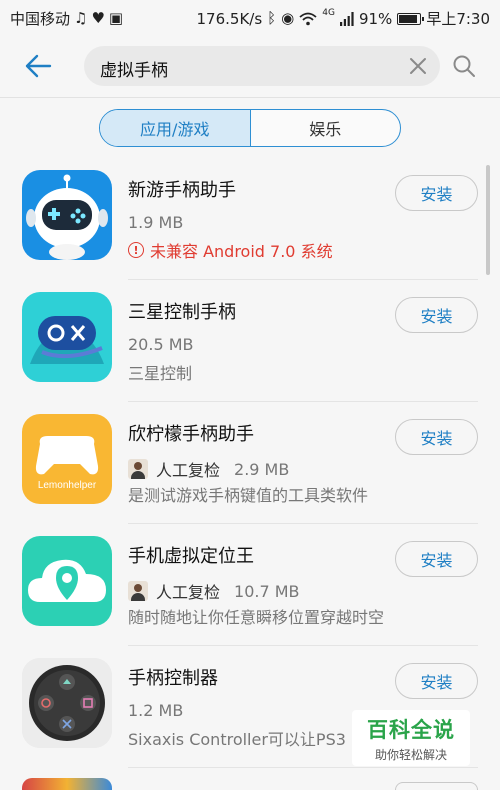 This screenshot has width=500, height=790. What do you see at coordinates (410, 755) in the screenshot?
I see `watermark-subtitle: 助你轻松解决` at bounding box center [410, 755].